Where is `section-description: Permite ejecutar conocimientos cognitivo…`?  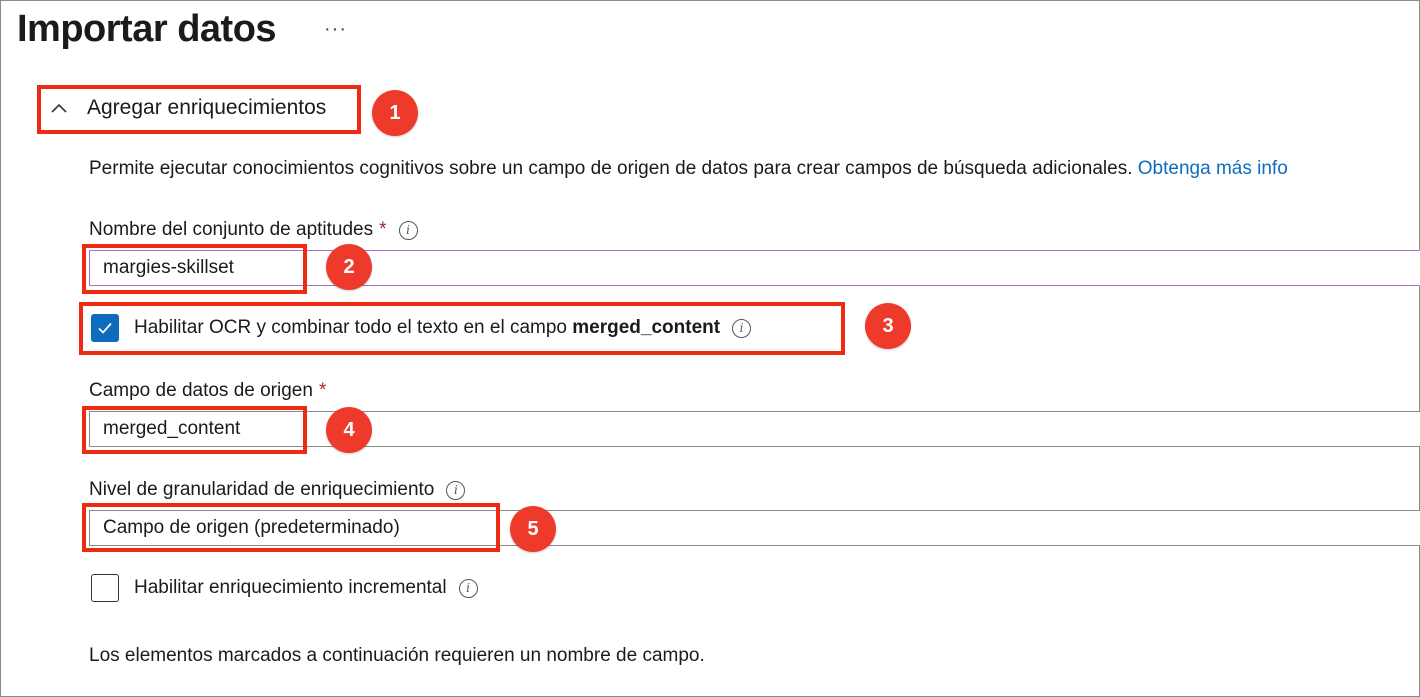 section-description: Permite ejecutar conocimientos cognitivo… is located at coordinates (688, 169).